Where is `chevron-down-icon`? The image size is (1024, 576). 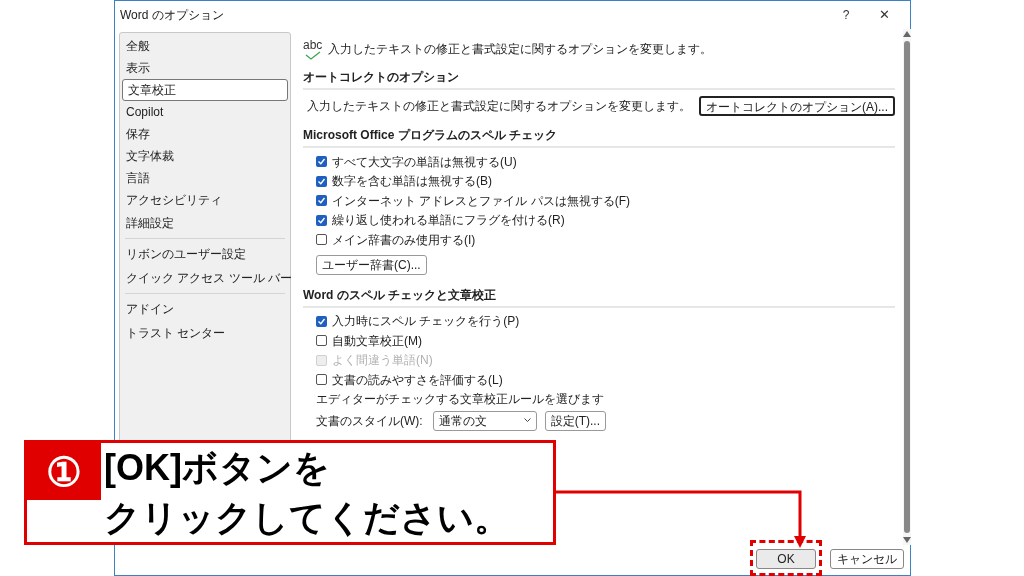 chevron-down-icon is located at coordinates (527, 420).